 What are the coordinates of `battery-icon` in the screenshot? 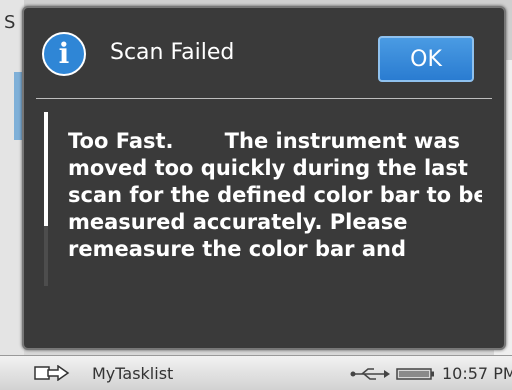 It's located at (415, 374).